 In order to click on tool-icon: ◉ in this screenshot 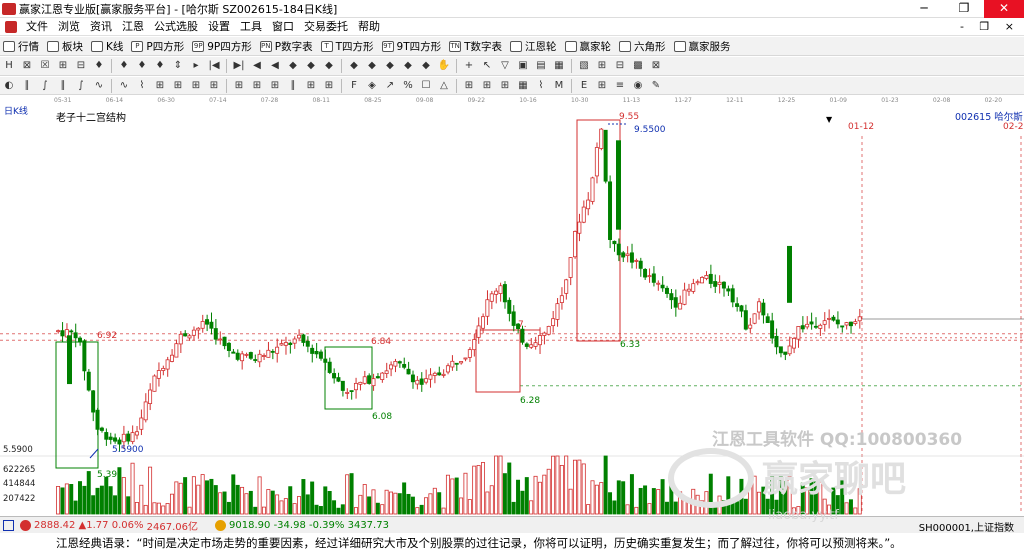, I will do `click(638, 86)`.